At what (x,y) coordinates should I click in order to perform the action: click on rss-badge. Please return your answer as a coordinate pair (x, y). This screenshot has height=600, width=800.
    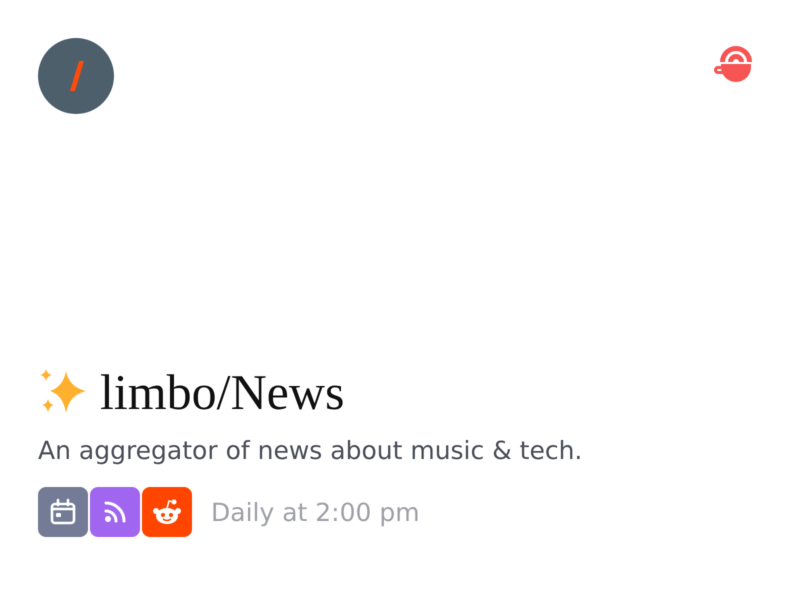
    Looking at the image, I should click on (115, 512).